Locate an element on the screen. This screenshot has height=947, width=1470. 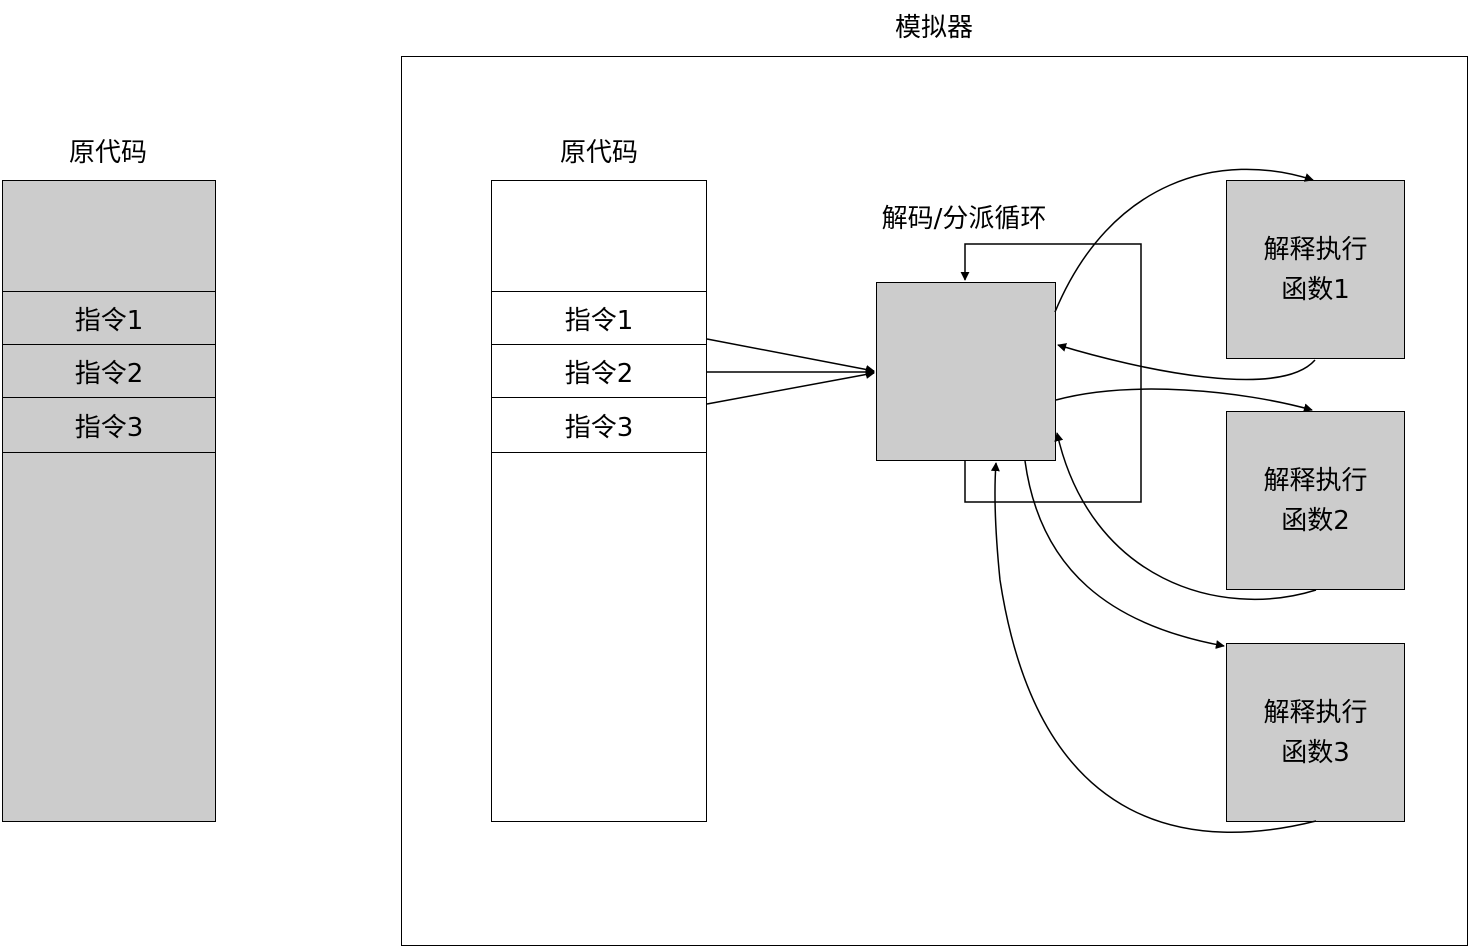
arrow-function-3-to-dispatcher is located at coordinates (1153, 647).